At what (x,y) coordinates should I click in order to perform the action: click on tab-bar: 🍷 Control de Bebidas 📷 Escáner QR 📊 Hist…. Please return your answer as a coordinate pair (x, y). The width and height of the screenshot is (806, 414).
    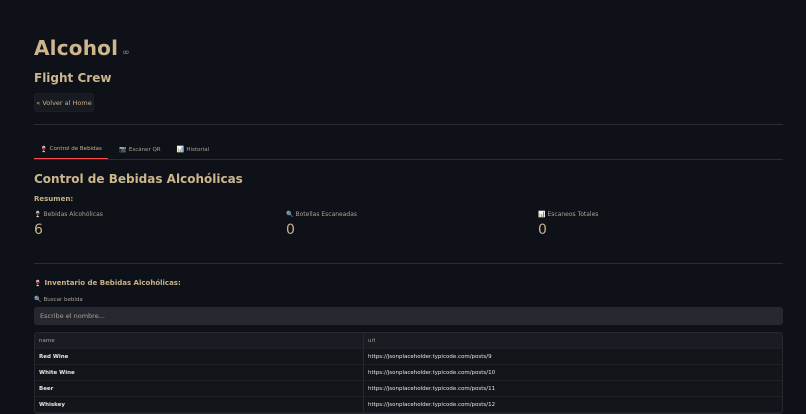
    Looking at the image, I should click on (408, 150).